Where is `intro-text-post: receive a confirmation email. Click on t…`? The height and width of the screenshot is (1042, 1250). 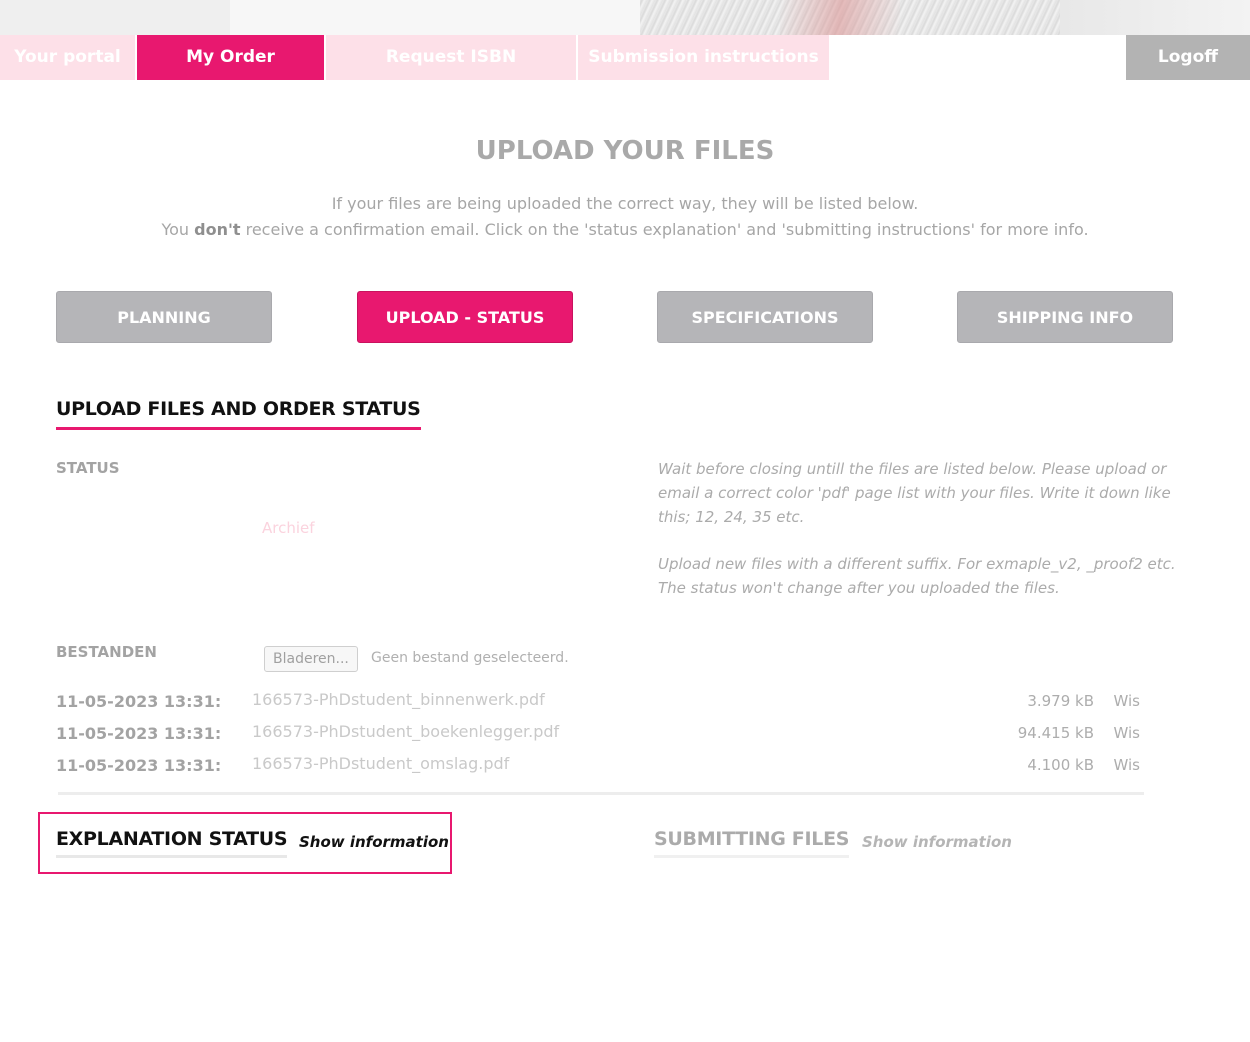 intro-text-post: receive a confirmation email. Click on t… is located at coordinates (664, 229).